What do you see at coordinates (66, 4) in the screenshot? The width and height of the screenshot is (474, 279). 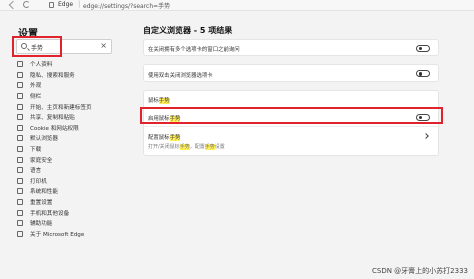 I see `site-label: Edge` at bounding box center [66, 4].